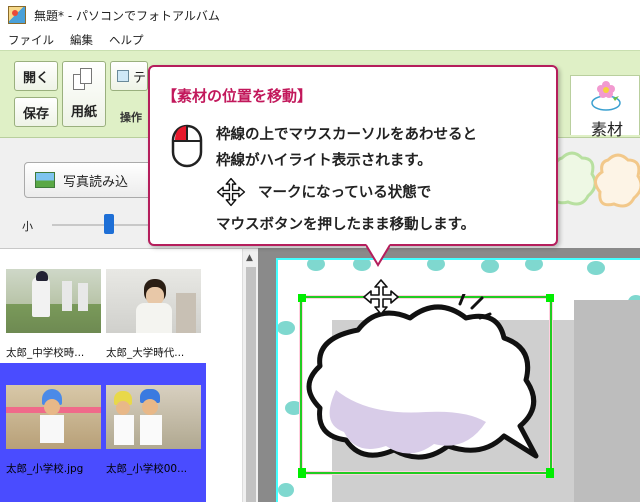 The height and width of the screenshot is (502, 640). What do you see at coordinates (53, 417) in the screenshot?
I see `photo-thumb-elementary-race` at bounding box center [53, 417].